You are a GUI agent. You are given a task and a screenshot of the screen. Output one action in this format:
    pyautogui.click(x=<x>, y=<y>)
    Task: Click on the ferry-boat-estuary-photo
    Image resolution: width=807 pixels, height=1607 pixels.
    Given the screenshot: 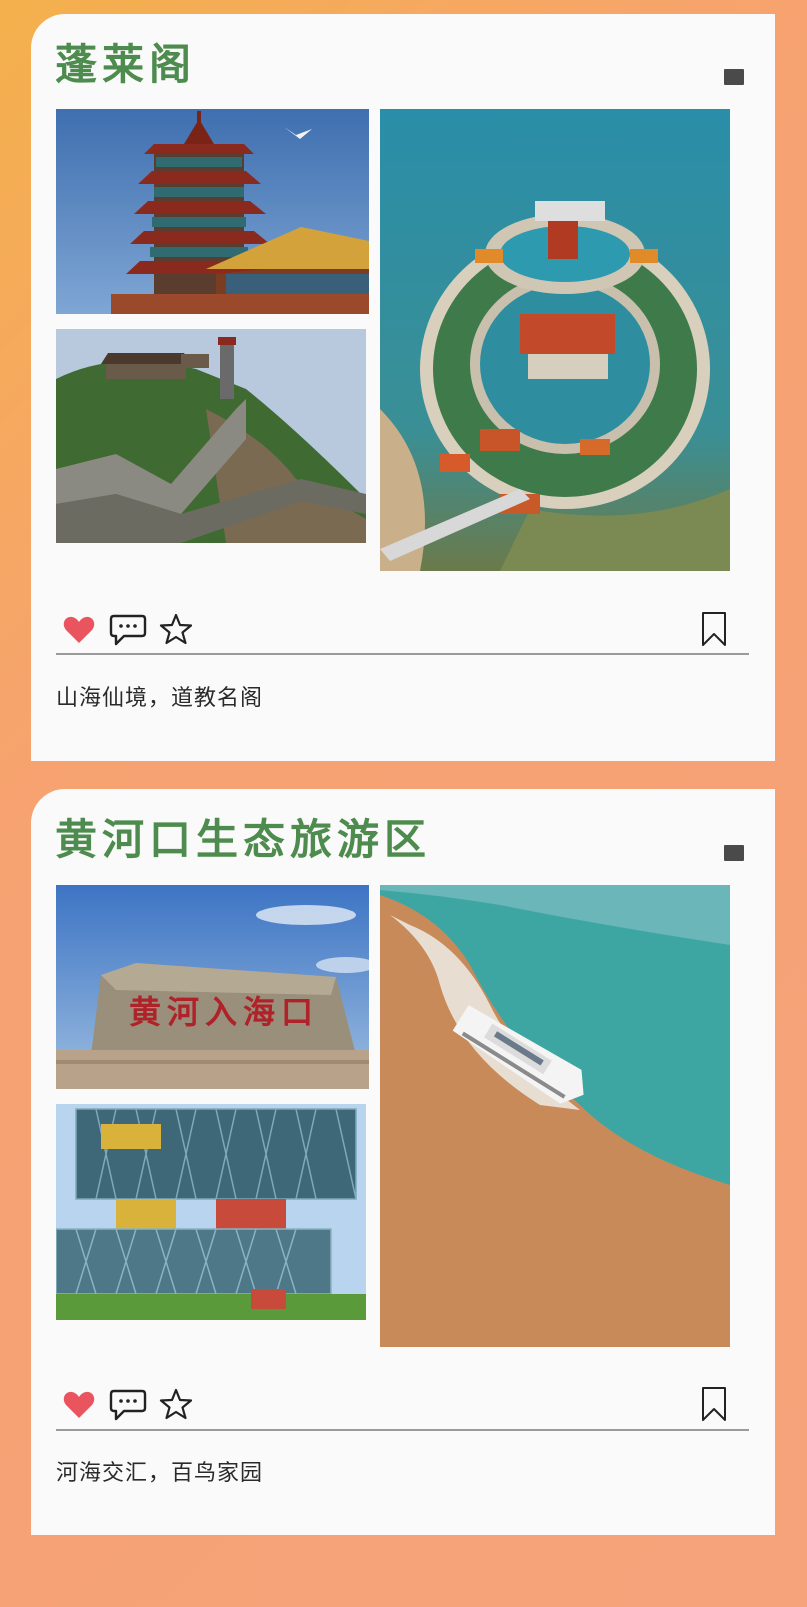 What is the action you would take?
    pyautogui.click(x=555, y=1116)
    